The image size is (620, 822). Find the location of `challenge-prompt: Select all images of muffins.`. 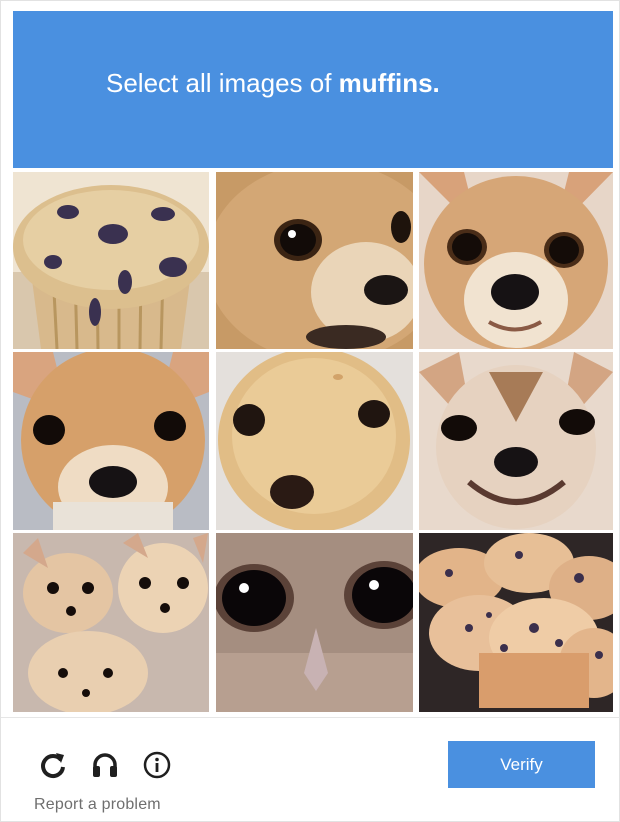

challenge-prompt: Select all images of muffins. is located at coordinates (359, 83).